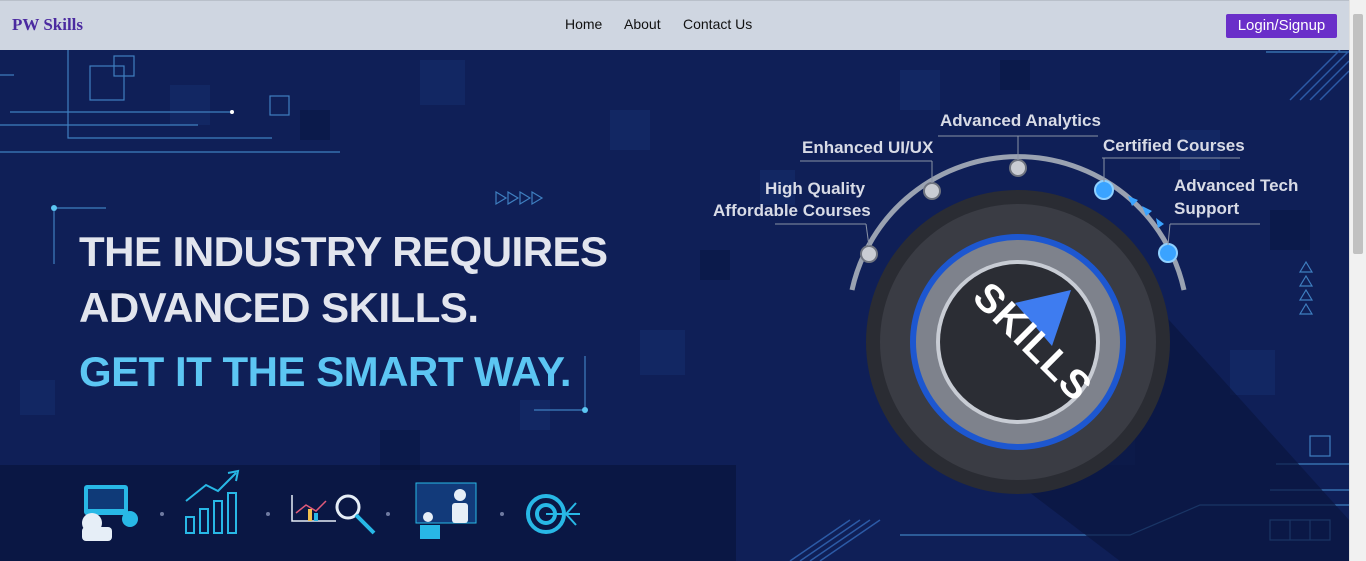 Image resolution: width=1366 pixels, height=561 pixels. I want to click on page-scrollbar, so click(1357, 280).